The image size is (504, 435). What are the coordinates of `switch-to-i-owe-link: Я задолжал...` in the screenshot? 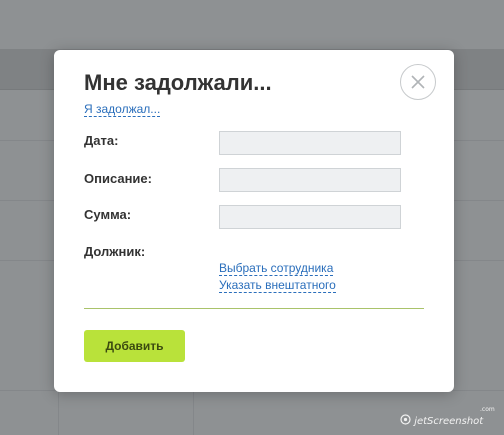 It's located at (122, 109).